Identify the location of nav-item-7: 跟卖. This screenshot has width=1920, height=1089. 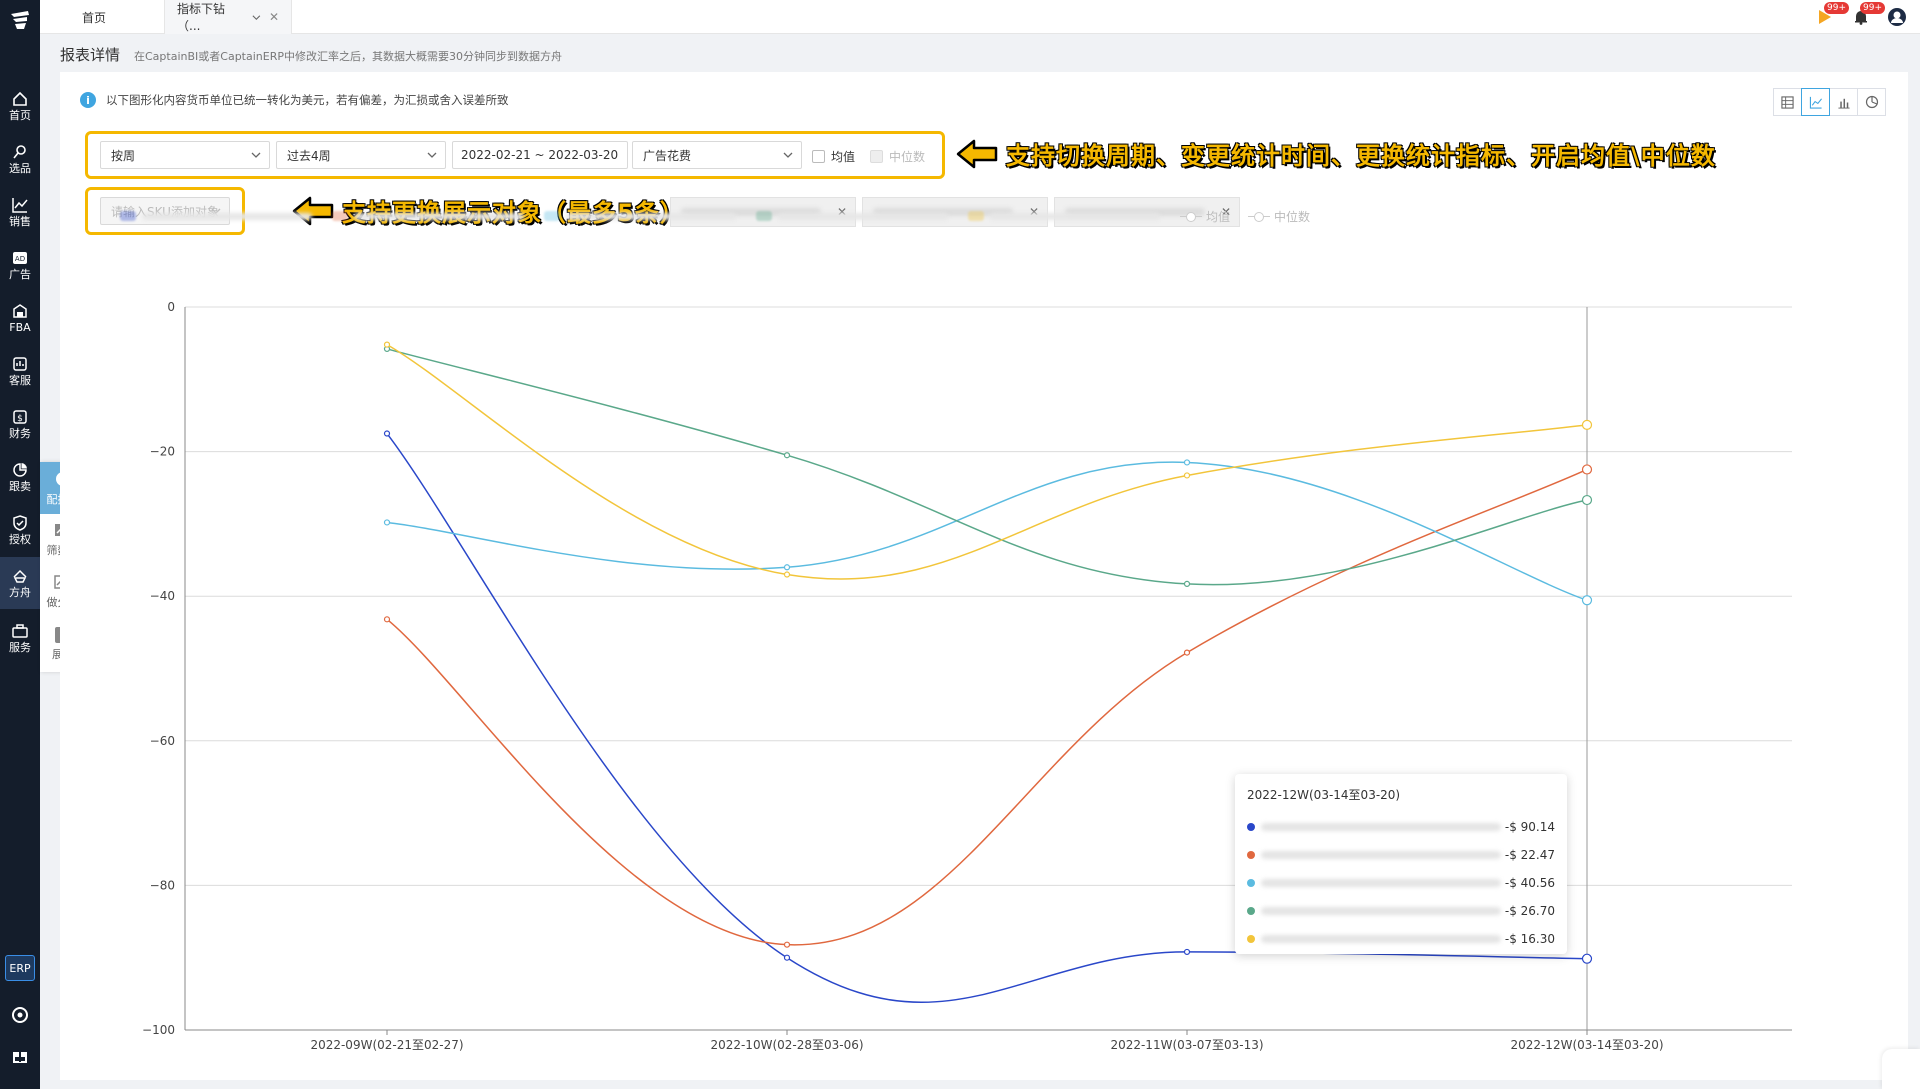
(20, 477).